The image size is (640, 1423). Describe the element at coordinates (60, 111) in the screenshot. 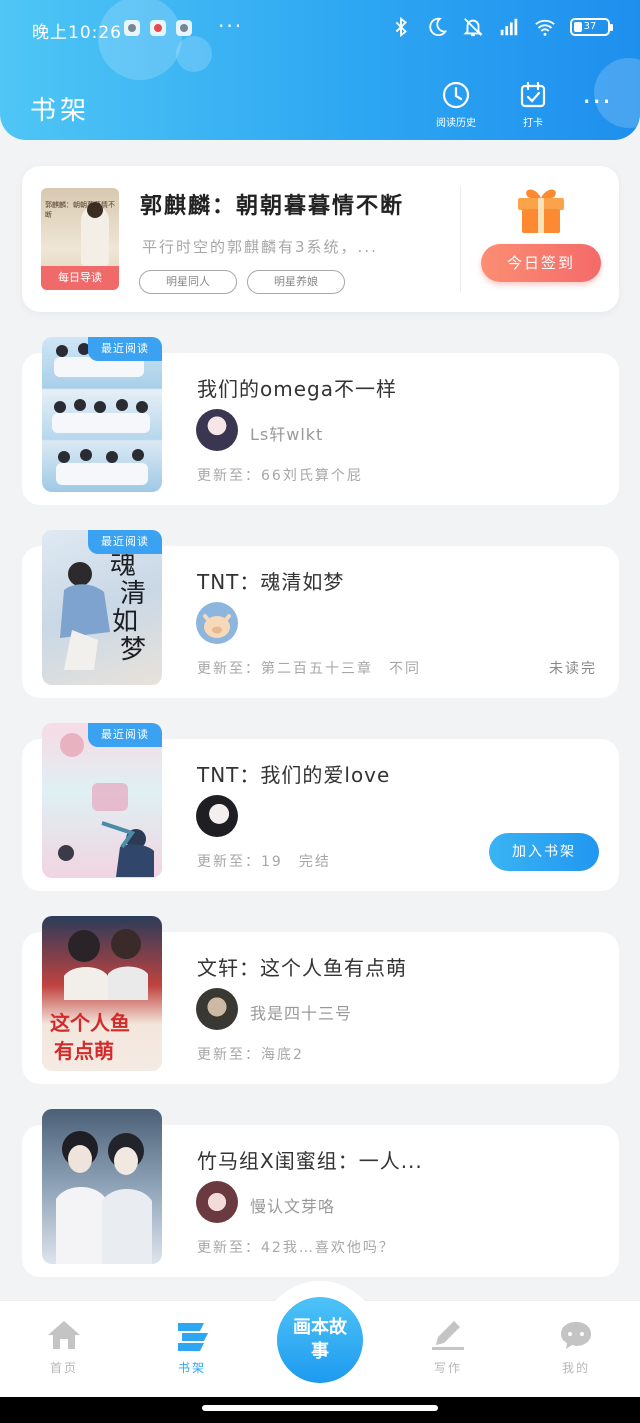

I see `page-title: 书架` at that location.